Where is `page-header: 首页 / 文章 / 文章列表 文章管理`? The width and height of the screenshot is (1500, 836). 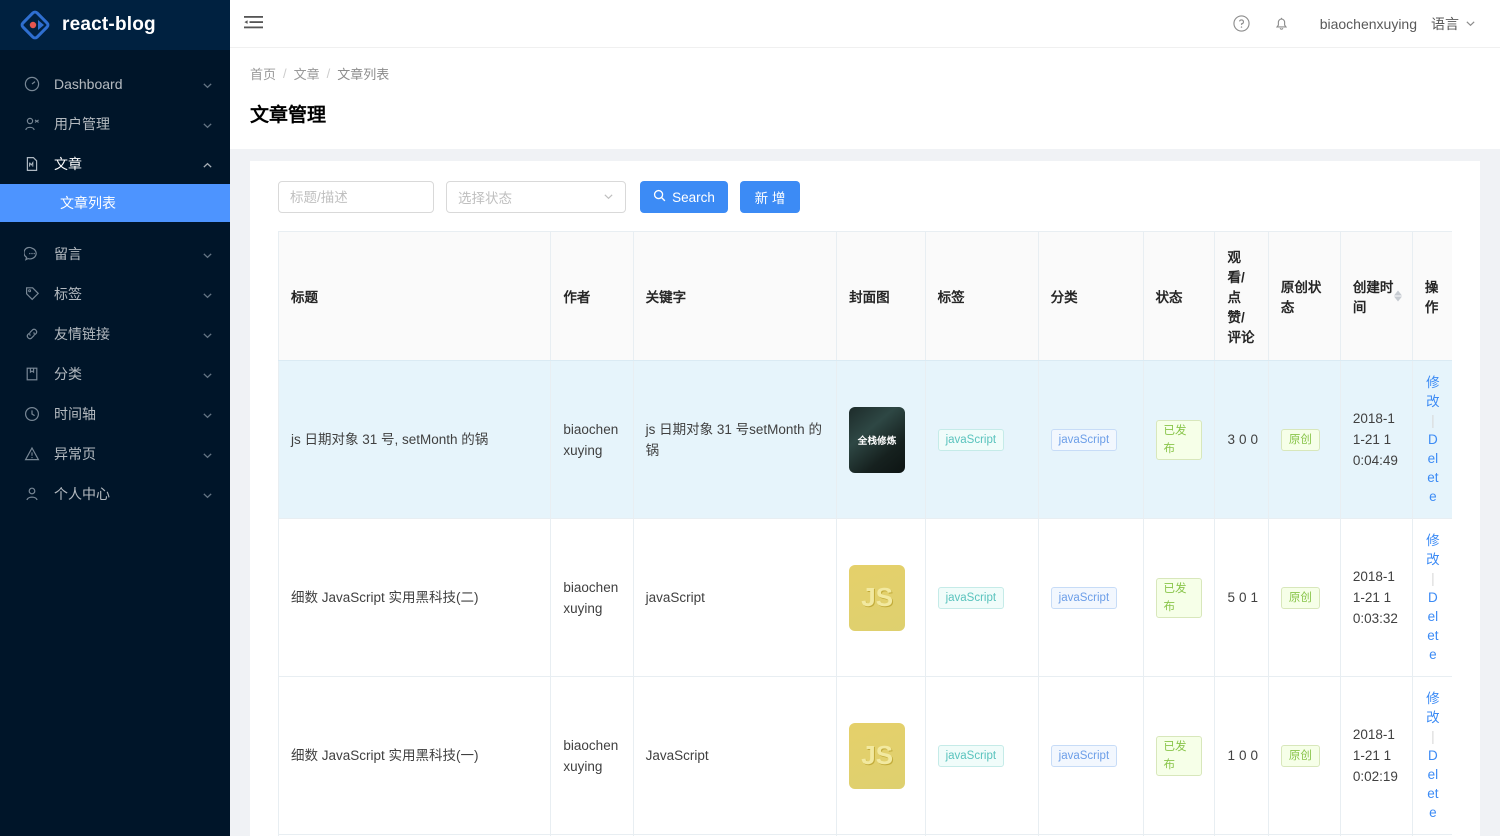
page-header: 首页 / 文章 / 文章列表 文章管理 is located at coordinates (865, 98).